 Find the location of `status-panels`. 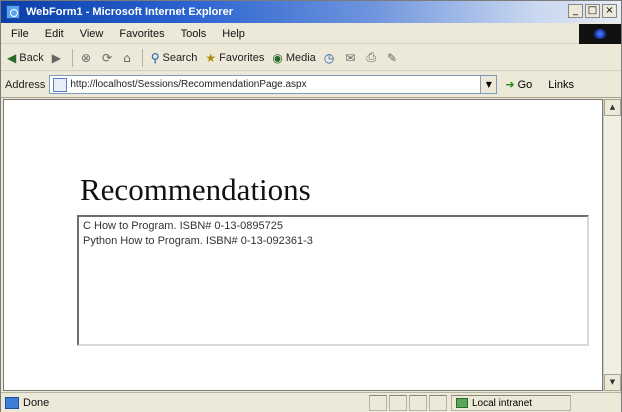

status-panels is located at coordinates (408, 403).